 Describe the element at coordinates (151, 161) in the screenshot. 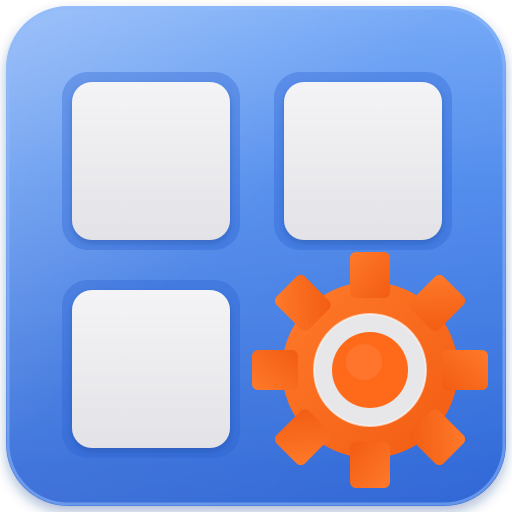

I see `top-left-tile` at that location.